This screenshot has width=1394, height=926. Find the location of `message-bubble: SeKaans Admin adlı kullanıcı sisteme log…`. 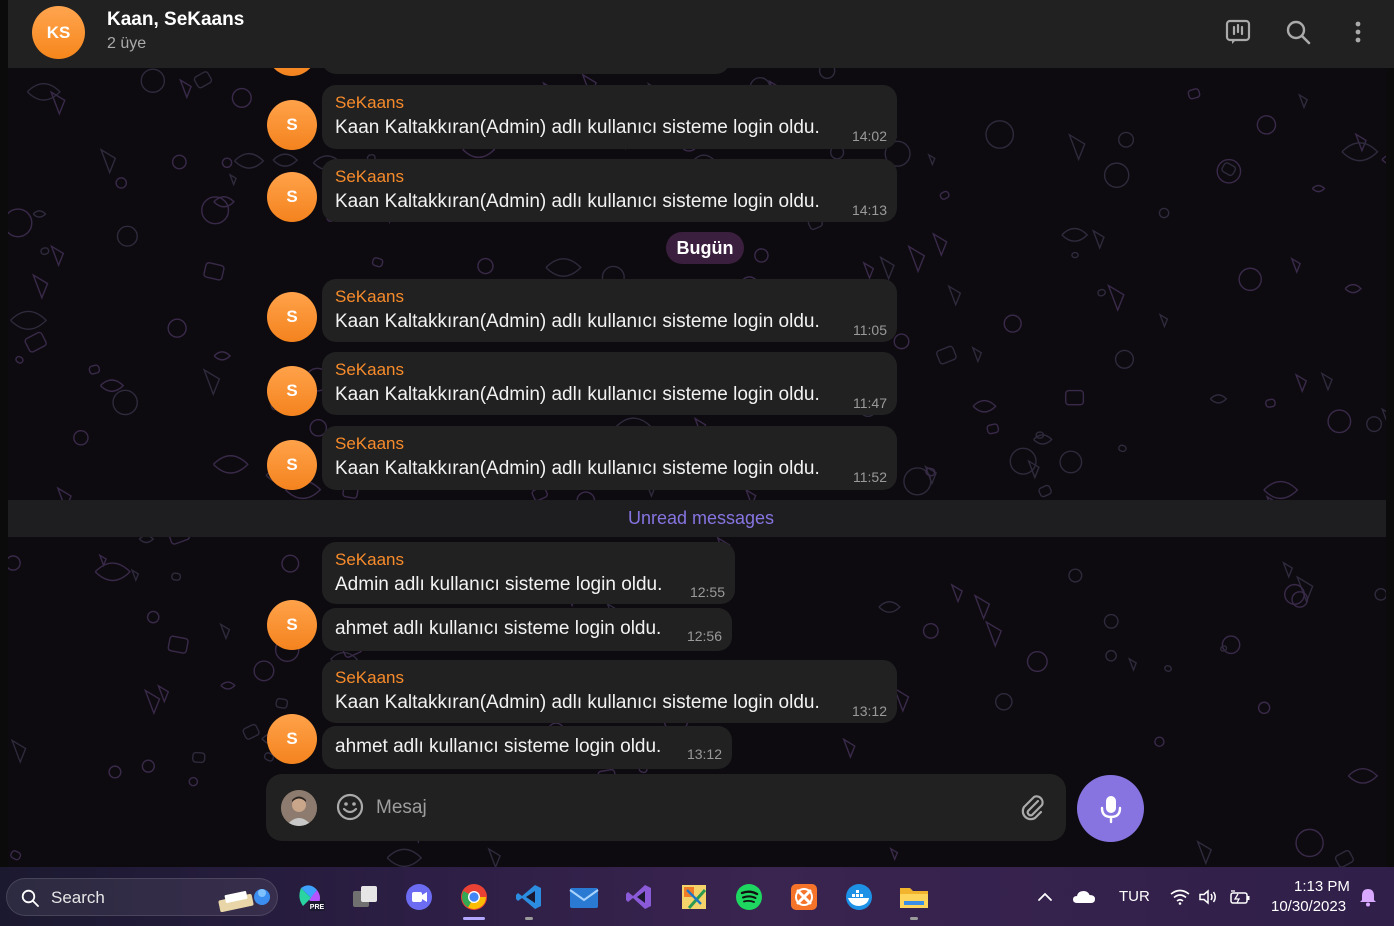

message-bubble: SeKaans Admin adlı kullanıcı sisteme log… is located at coordinates (528, 573).